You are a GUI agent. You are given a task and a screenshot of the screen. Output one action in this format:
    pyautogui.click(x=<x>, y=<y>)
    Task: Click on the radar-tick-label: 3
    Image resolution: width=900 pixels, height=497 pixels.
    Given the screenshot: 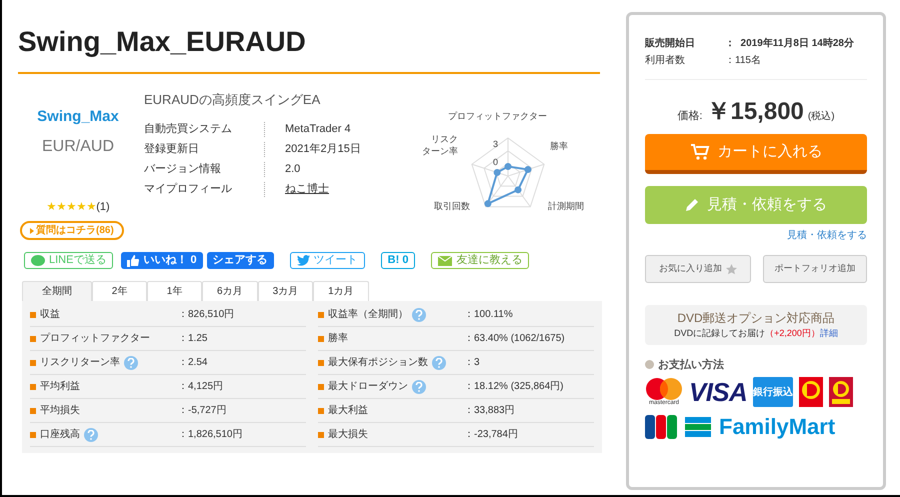 What is the action you would take?
    pyautogui.click(x=495, y=144)
    